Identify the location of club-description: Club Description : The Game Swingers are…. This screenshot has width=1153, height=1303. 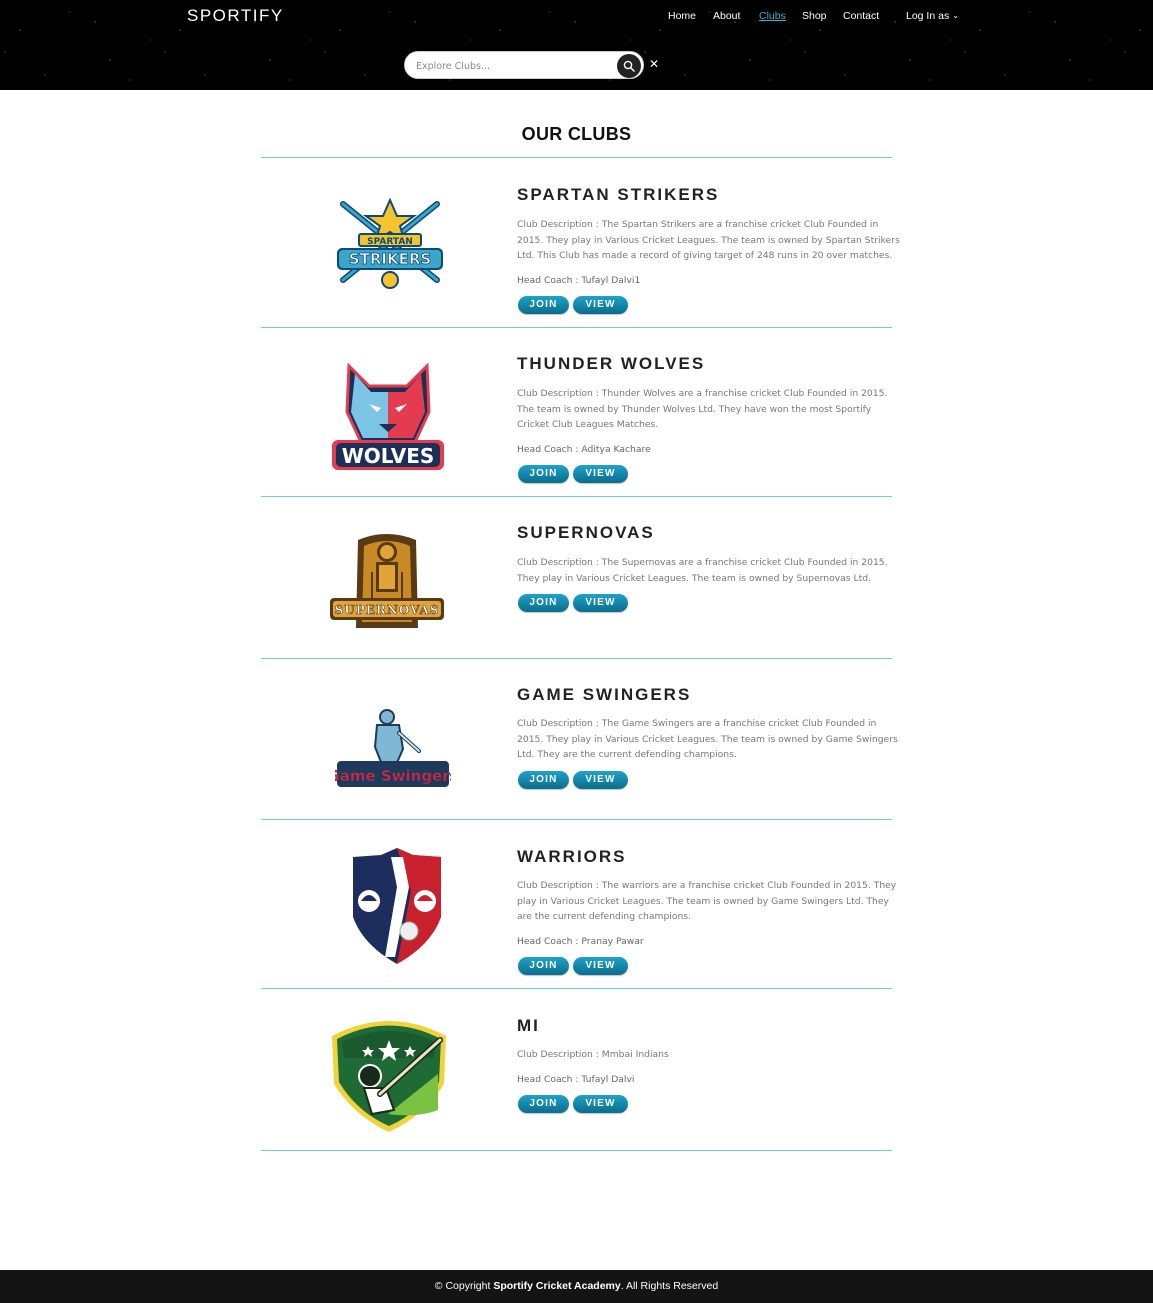
(707, 739).